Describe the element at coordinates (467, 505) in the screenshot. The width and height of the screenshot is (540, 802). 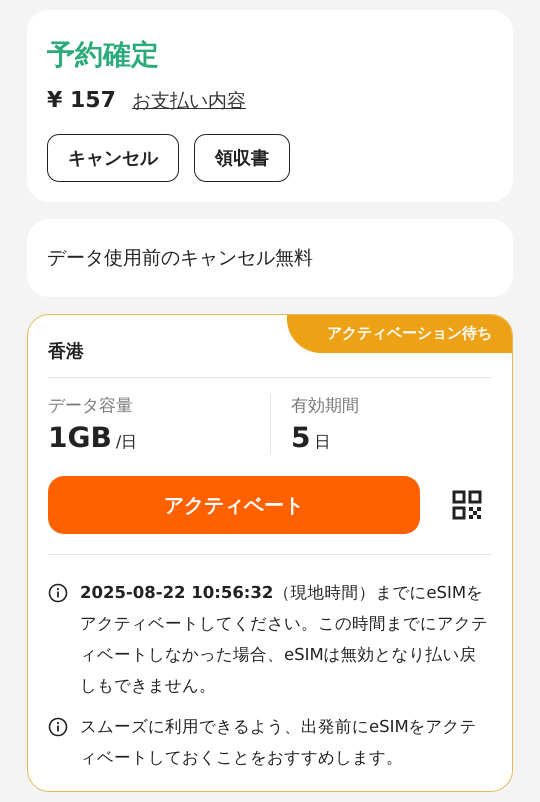
I see `qr-code-icon` at that location.